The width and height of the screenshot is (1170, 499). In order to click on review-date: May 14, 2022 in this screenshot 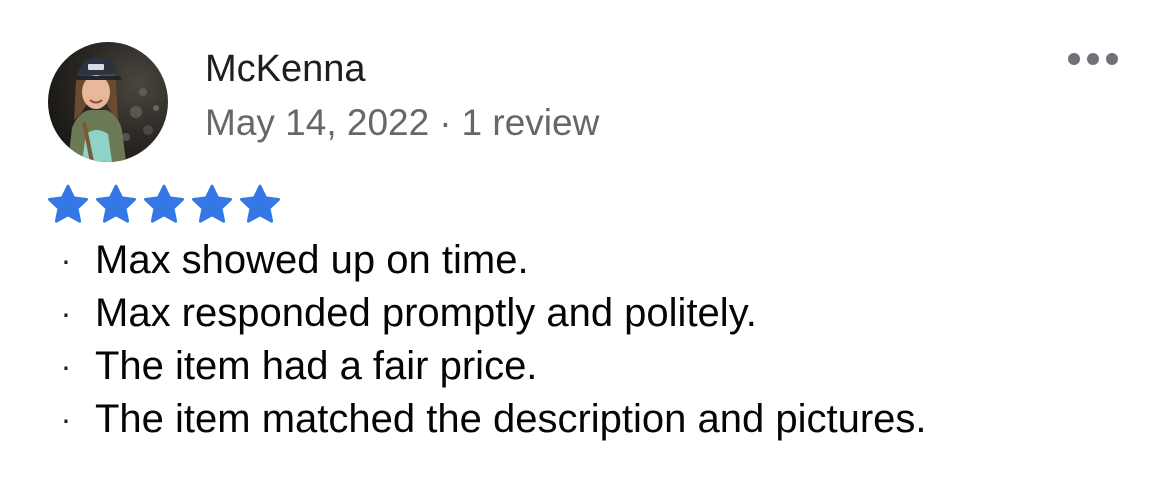, I will do `click(317, 122)`.